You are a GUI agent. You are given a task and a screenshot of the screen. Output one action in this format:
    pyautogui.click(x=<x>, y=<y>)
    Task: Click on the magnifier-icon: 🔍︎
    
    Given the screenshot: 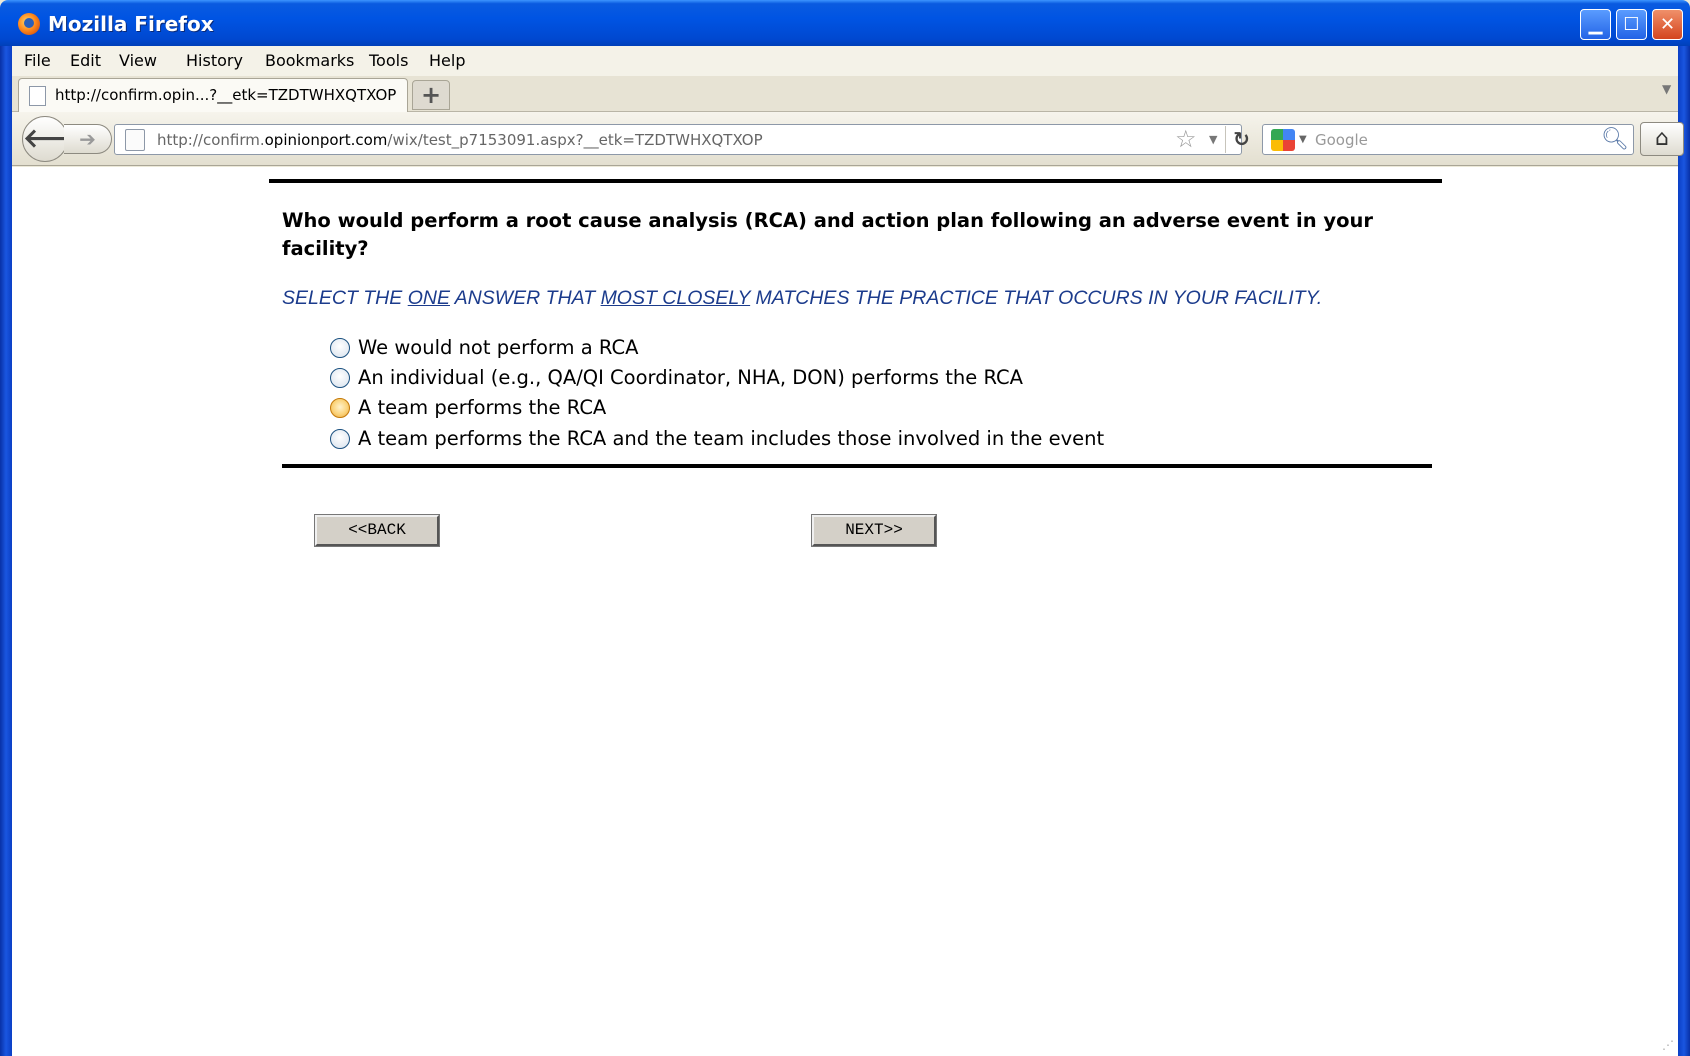 What is the action you would take?
    pyautogui.click(x=1615, y=139)
    